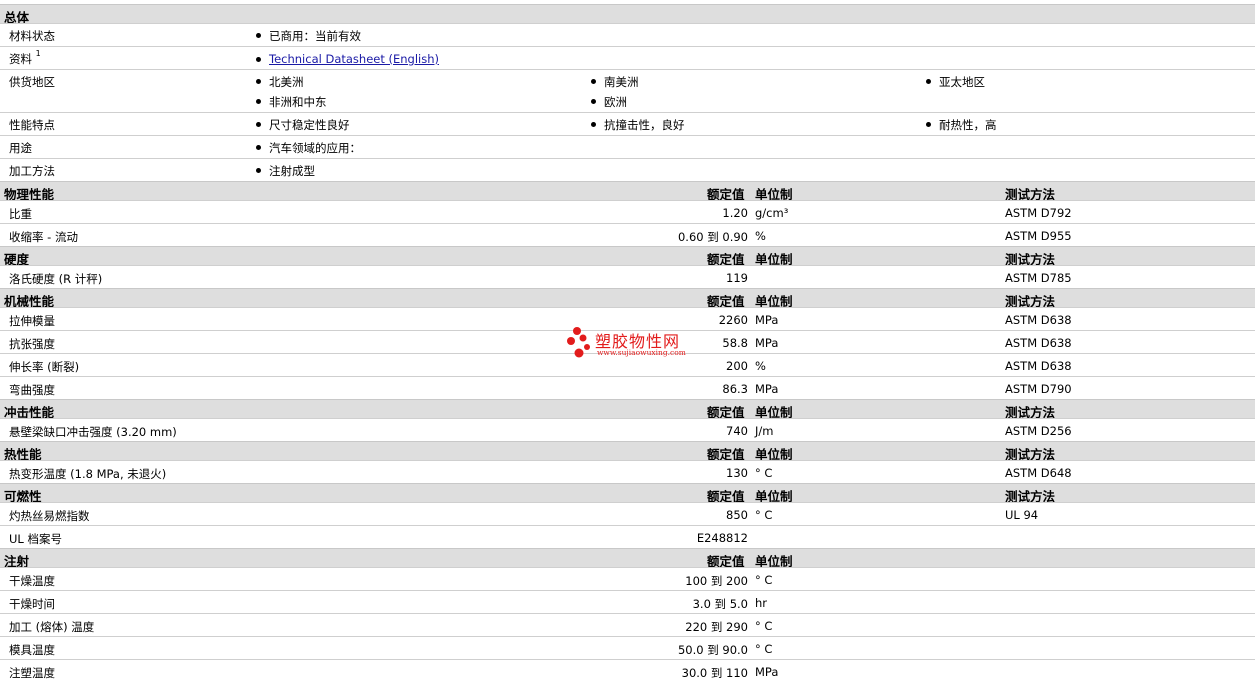  What do you see at coordinates (52, 627) in the screenshot?
I see `property-name: 加工 (熔体) 温度` at bounding box center [52, 627].